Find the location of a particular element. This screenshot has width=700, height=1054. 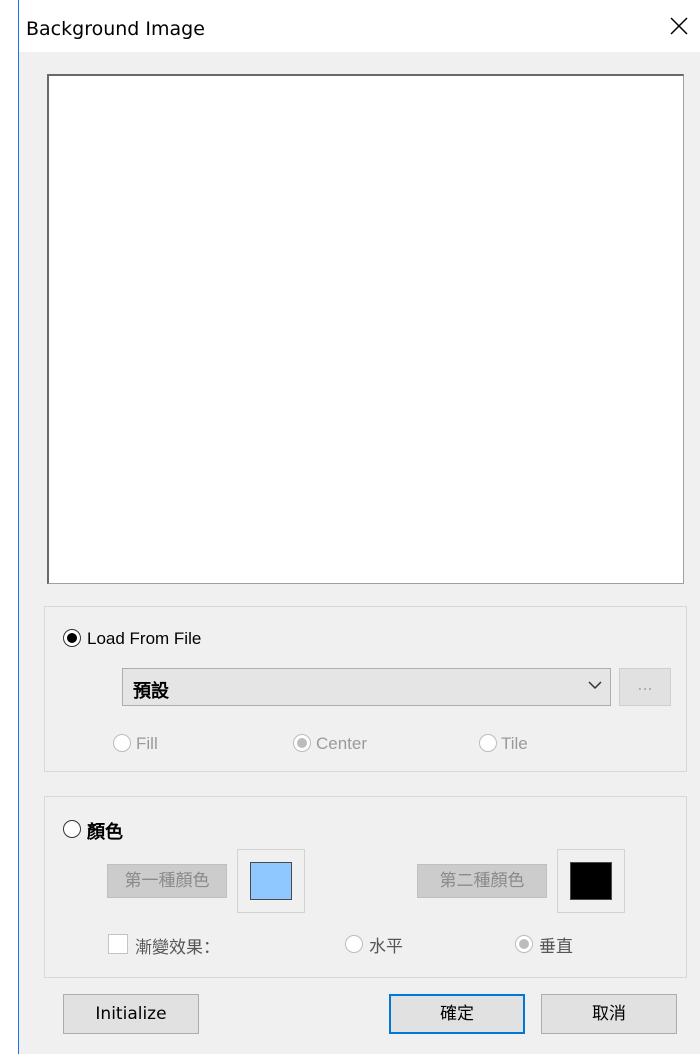

background-file-value: 預設 is located at coordinates (151, 691).